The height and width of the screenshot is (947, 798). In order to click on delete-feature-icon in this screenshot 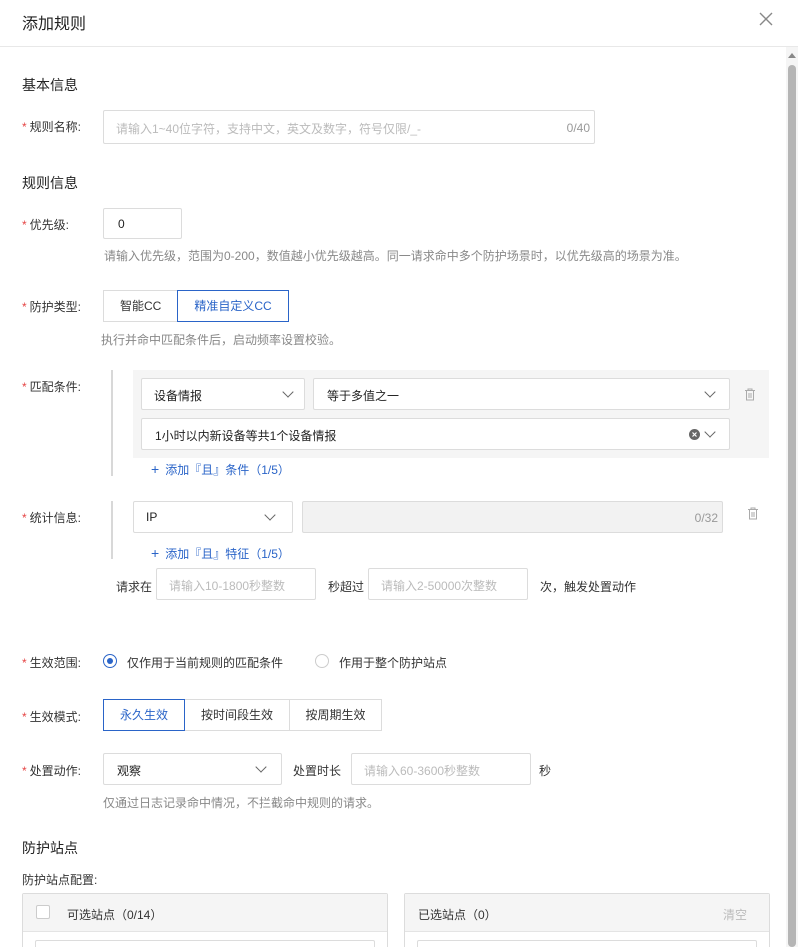, I will do `click(753, 513)`.